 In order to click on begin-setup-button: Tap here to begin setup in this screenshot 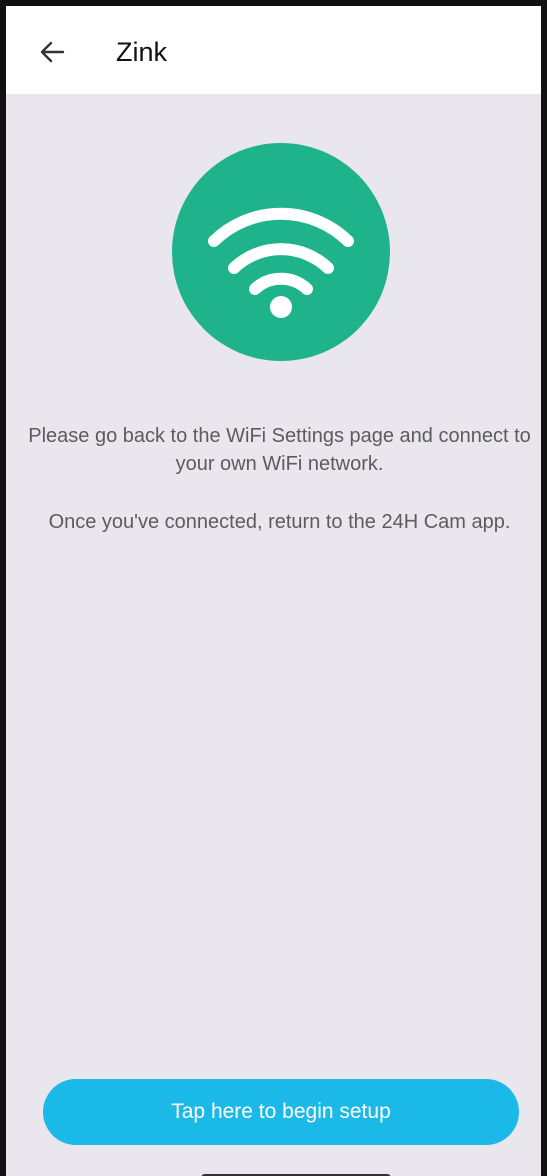, I will do `click(281, 1112)`.